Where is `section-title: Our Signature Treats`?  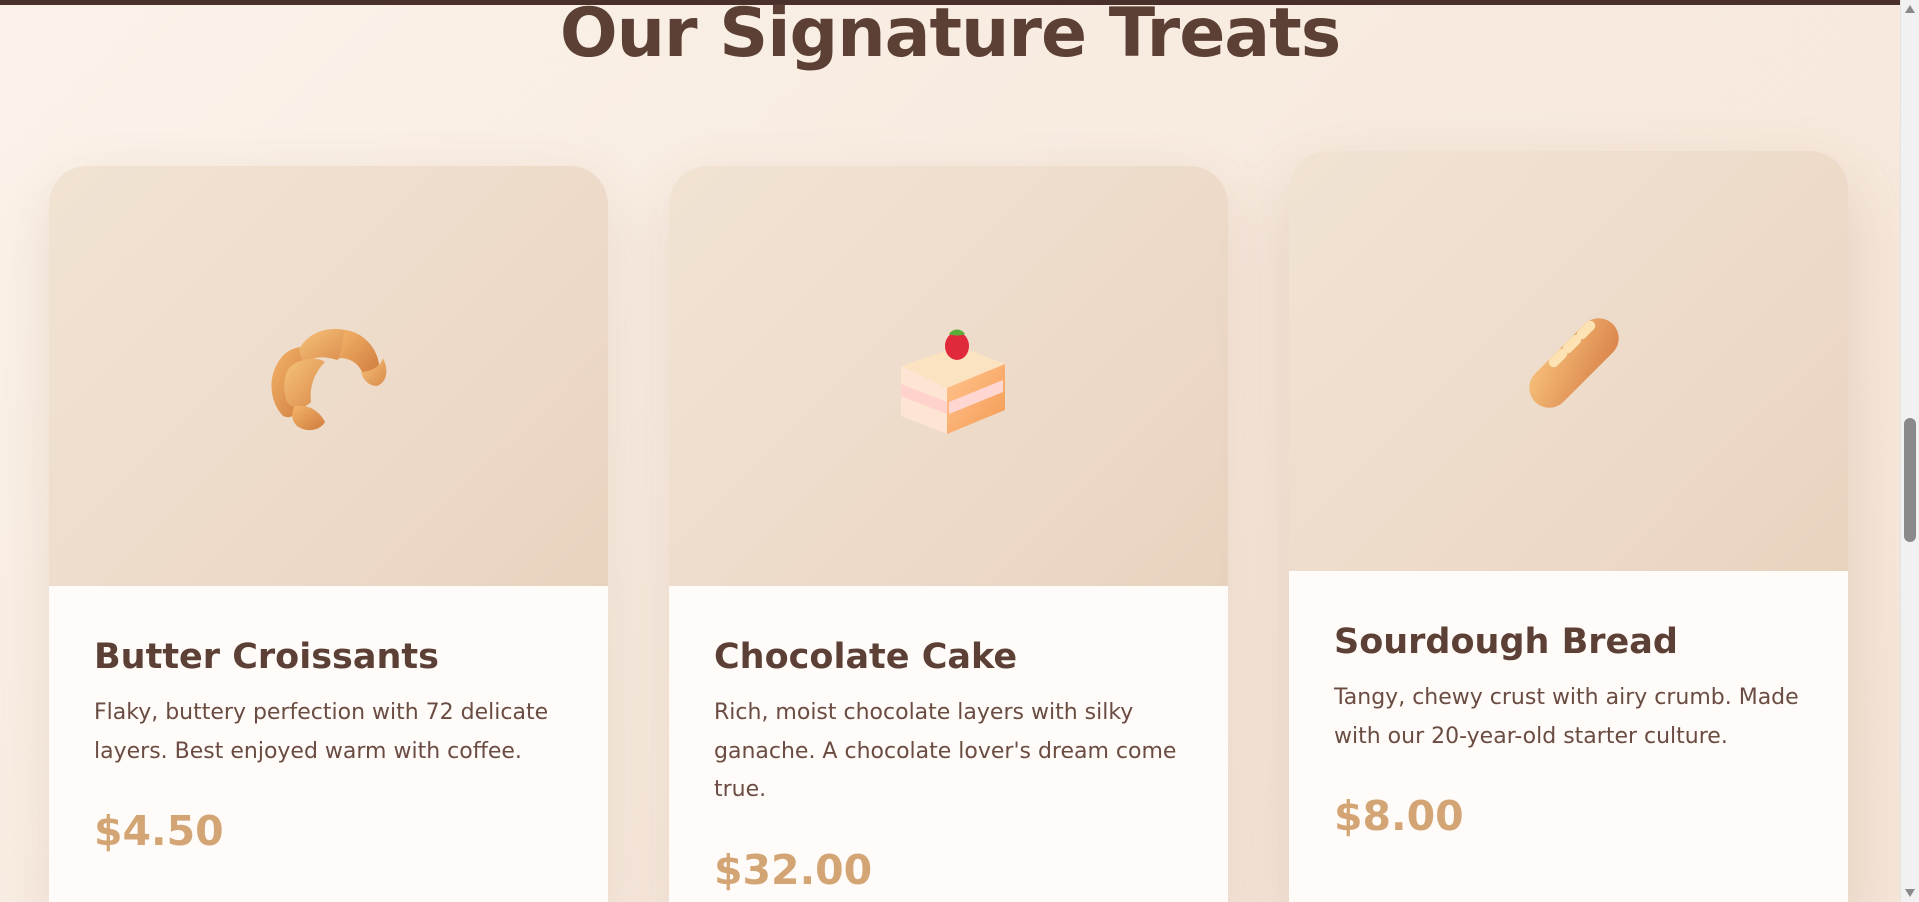
section-title: Our Signature Treats is located at coordinates (950, 36).